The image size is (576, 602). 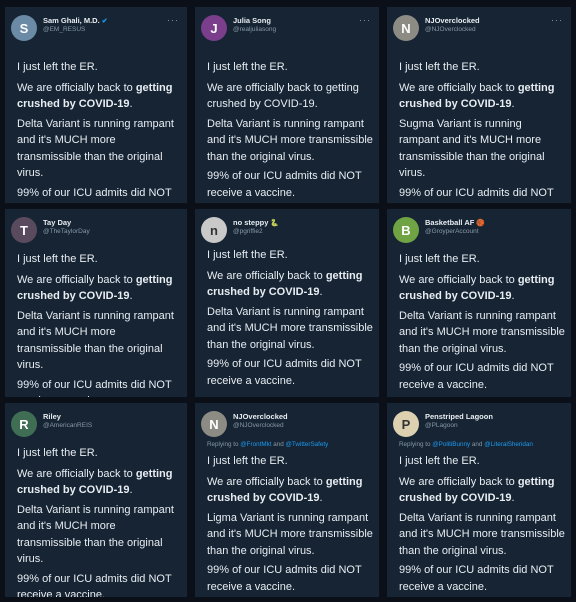 I want to click on avatar-letter: P, so click(x=406, y=424).